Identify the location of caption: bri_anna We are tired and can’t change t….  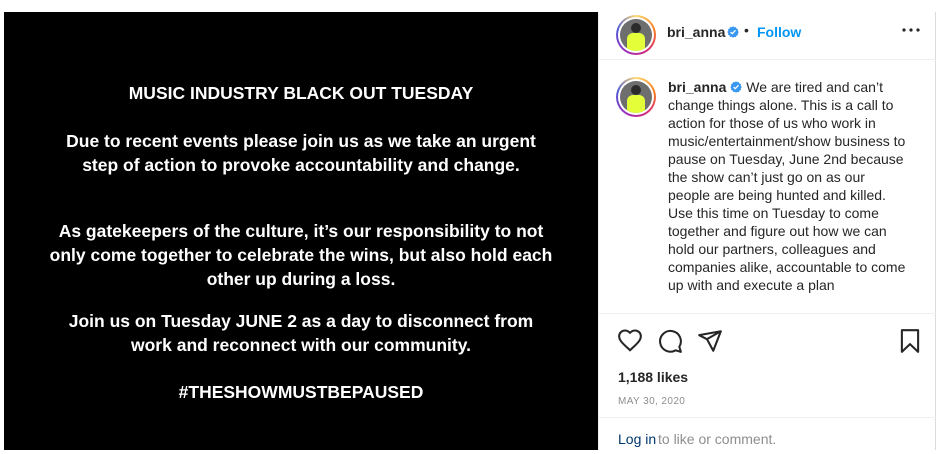
(788, 186).